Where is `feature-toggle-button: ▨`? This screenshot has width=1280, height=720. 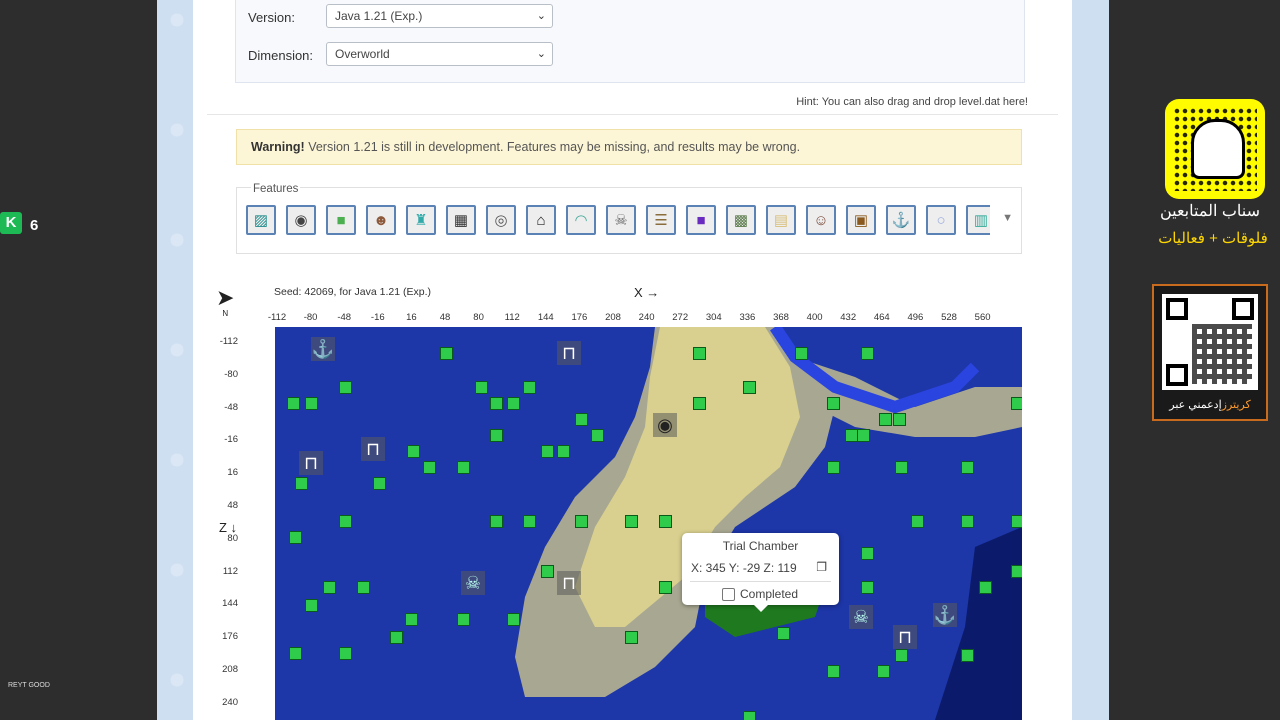
feature-toggle-button: ▨ is located at coordinates (261, 220).